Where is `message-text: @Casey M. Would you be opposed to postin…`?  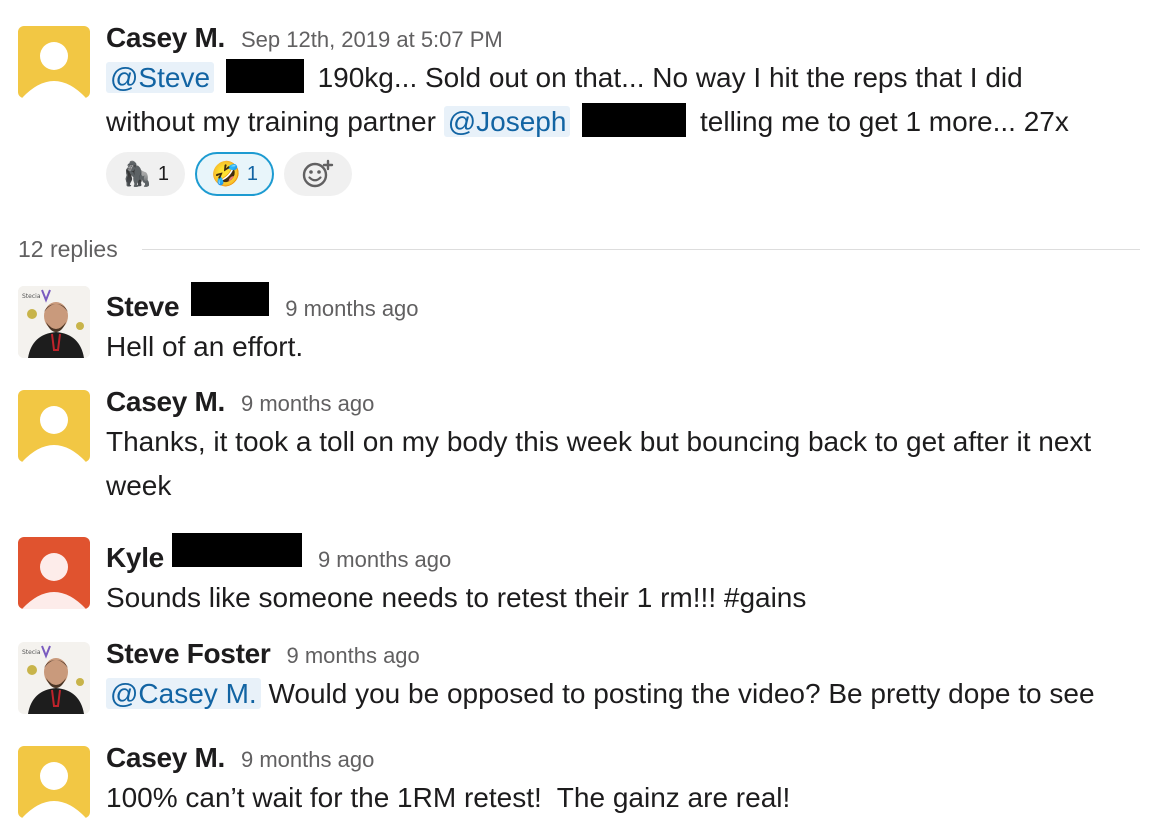 message-text: @Casey M. Would you be opposed to postin… is located at coordinates (632, 694).